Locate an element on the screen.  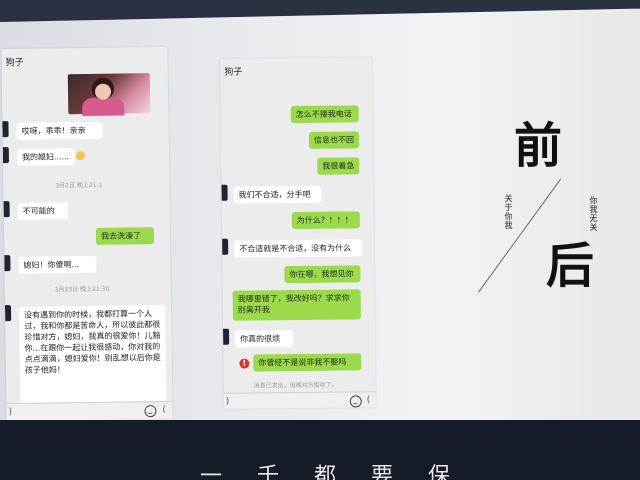
message-in: 不合适就是不合适，没有为什么 is located at coordinates (298, 248).